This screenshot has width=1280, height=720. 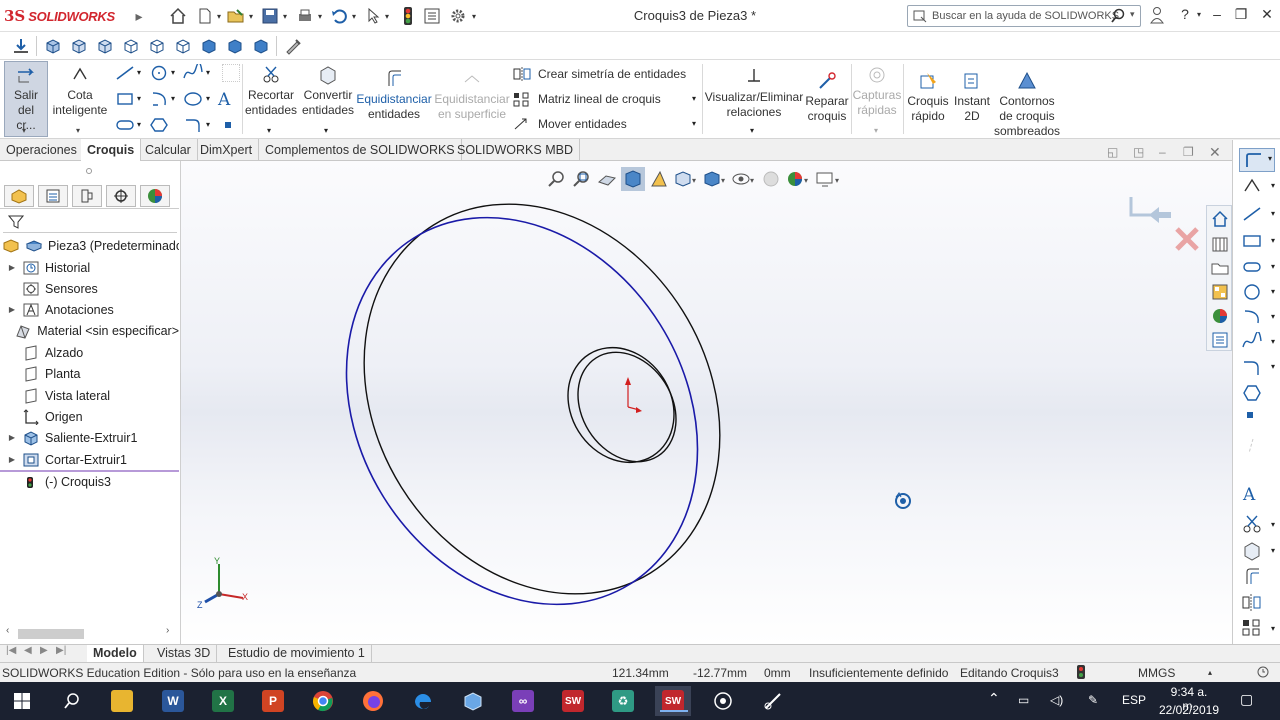 I want to click on start-windows-icon, so click(x=22, y=701).